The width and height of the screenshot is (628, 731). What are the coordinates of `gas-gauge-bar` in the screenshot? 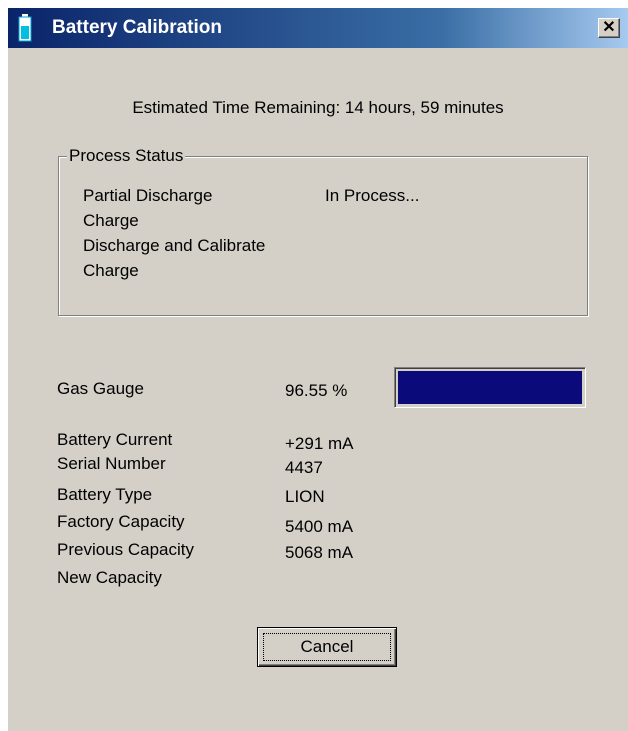 It's located at (490, 387).